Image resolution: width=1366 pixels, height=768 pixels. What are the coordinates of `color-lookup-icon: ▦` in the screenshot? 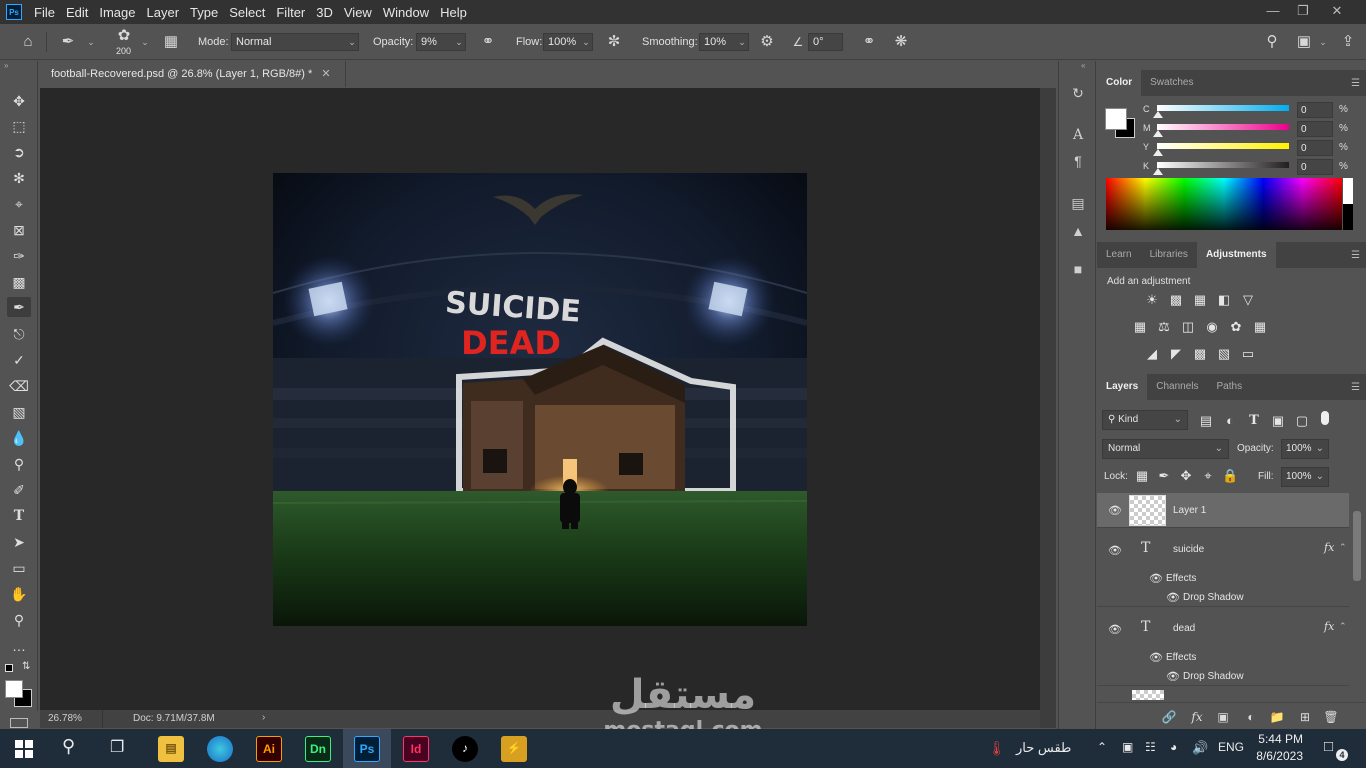 It's located at (1260, 327).